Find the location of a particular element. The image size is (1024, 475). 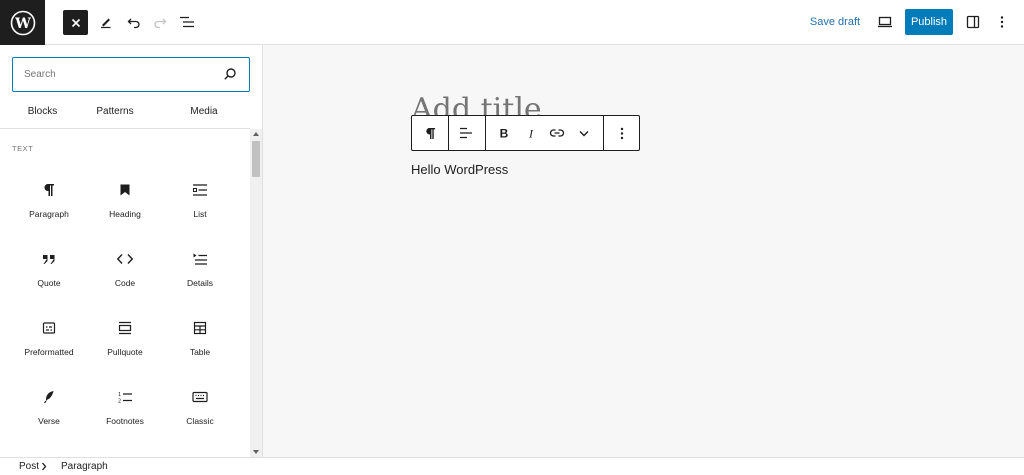

tab-patterns: Patterns is located at coordinates (115, 114).